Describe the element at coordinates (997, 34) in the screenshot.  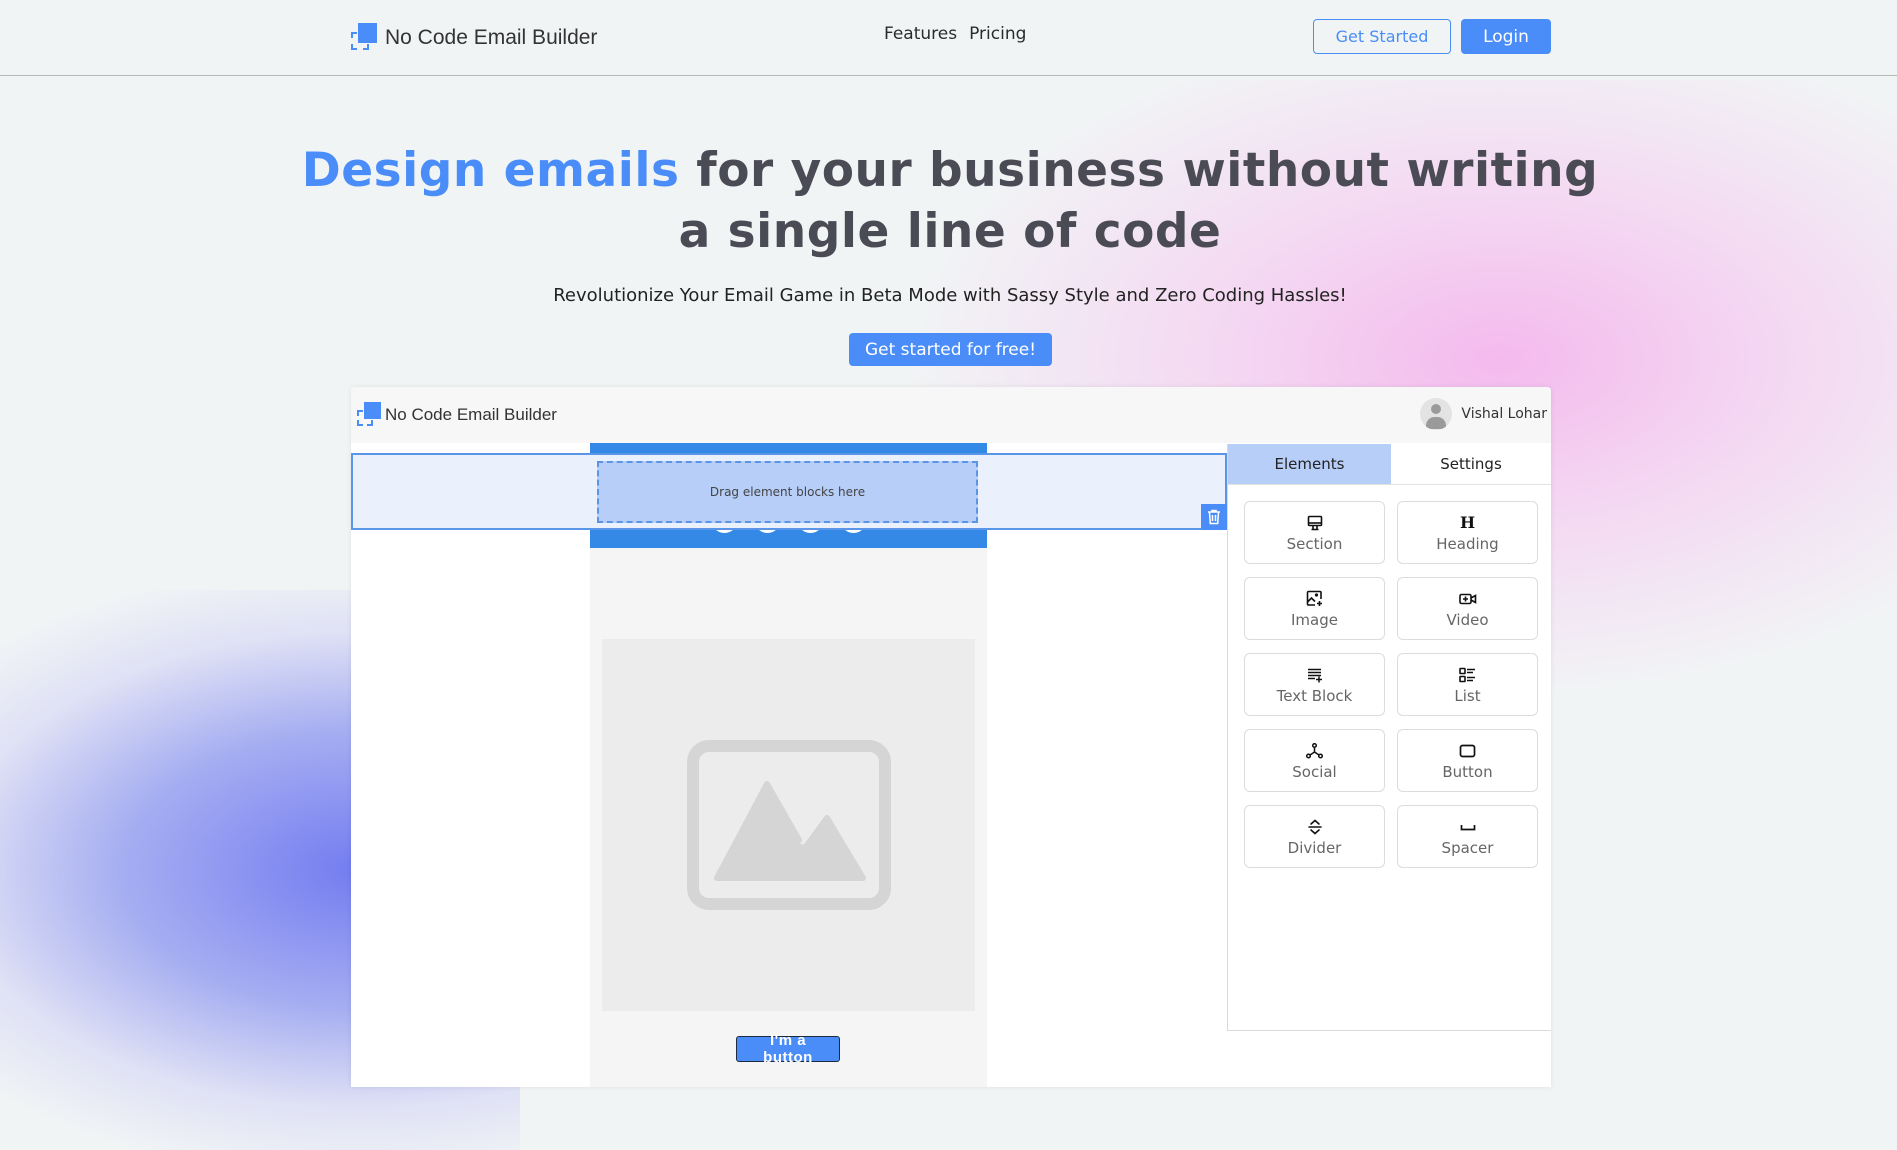
I see `nav-link-pricing: Pricing` at that location.